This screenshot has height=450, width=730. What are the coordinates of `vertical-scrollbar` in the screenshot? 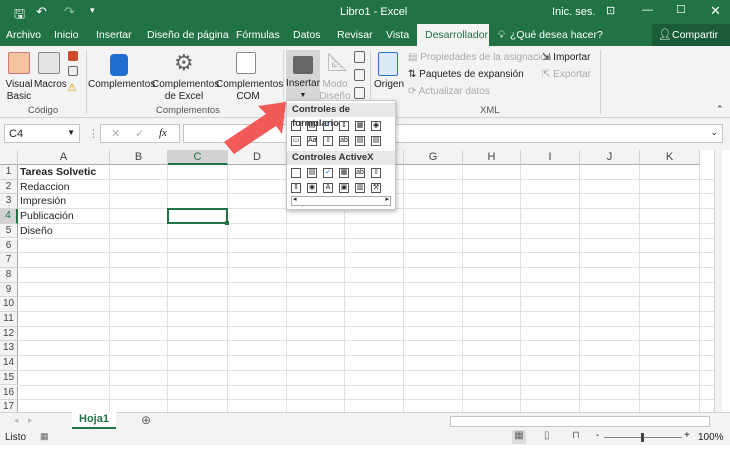 It's located at (718, 281).